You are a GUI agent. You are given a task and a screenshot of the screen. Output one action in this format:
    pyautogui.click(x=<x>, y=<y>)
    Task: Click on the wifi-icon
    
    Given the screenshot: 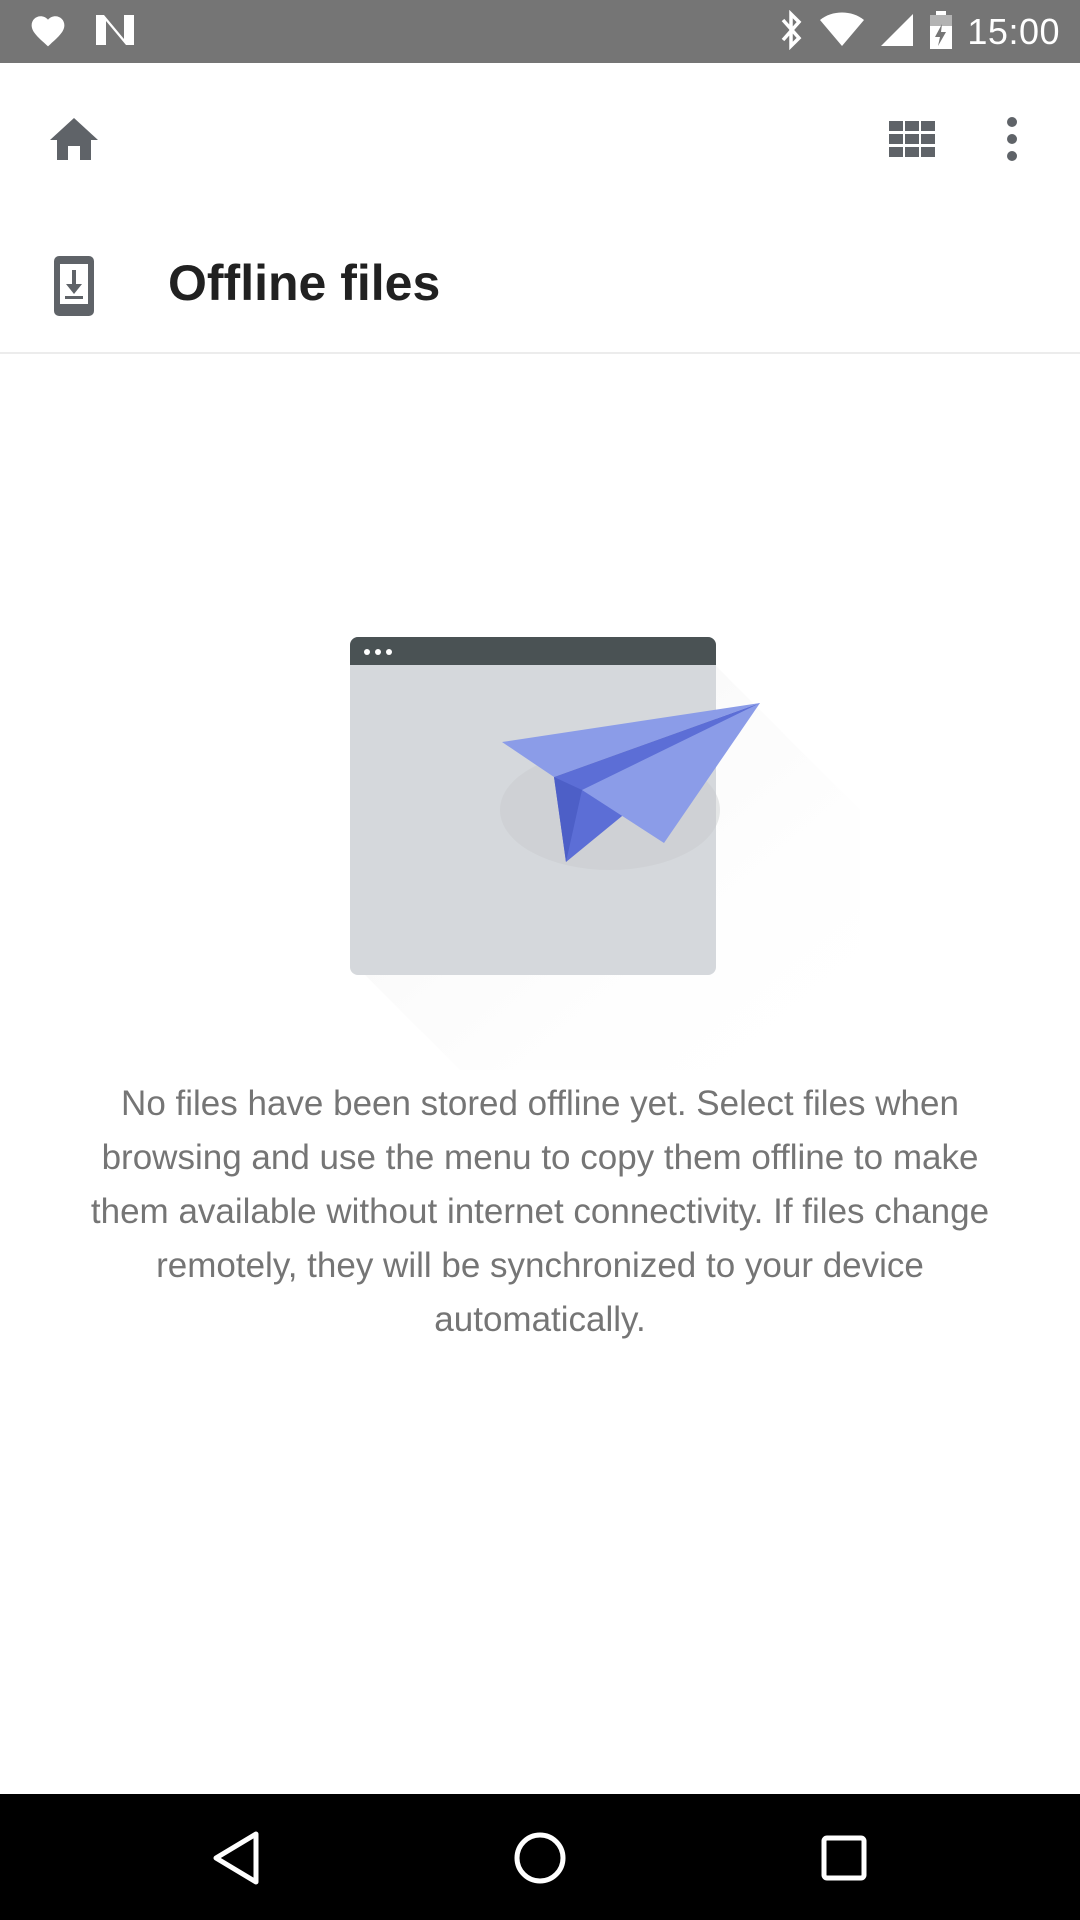 What is the action you would take?
    pyautogui.click(x=842, y=32)
    